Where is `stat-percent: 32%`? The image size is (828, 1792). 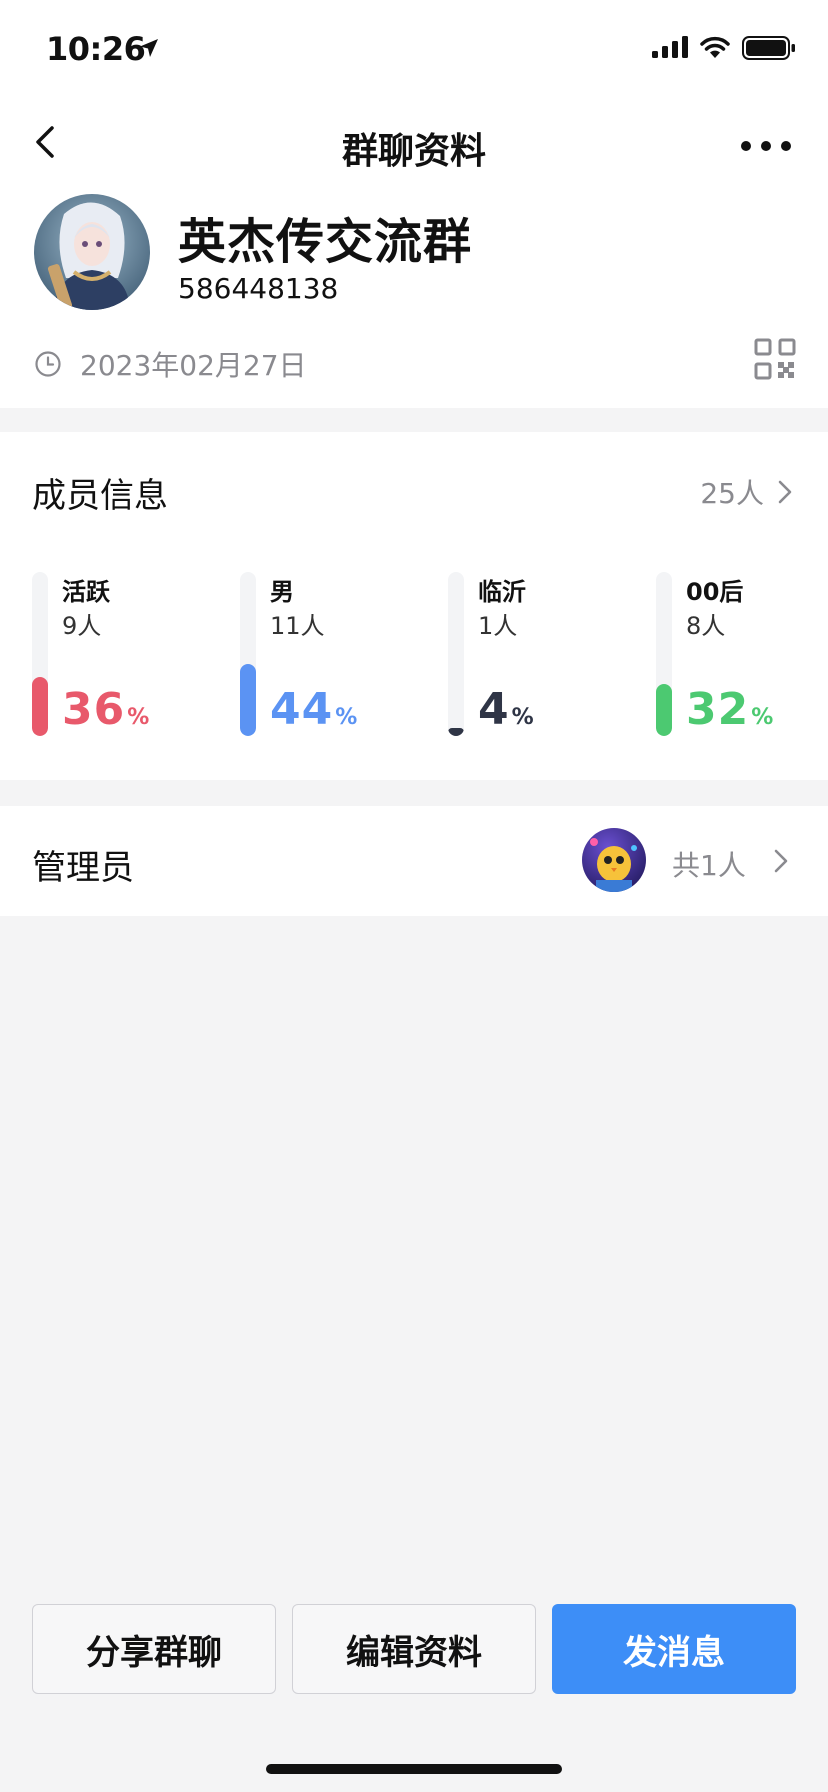
stat-percent: 32% is located at coordinates (729, 709).